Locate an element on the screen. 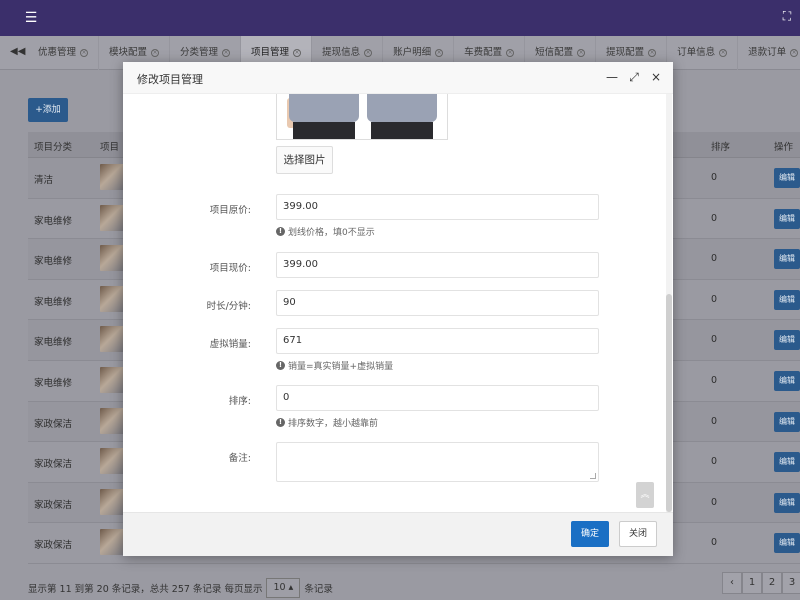 The image size is (800, 600). tab-优惠管理: 优惠管理 × is located at coordinates (64, 53).